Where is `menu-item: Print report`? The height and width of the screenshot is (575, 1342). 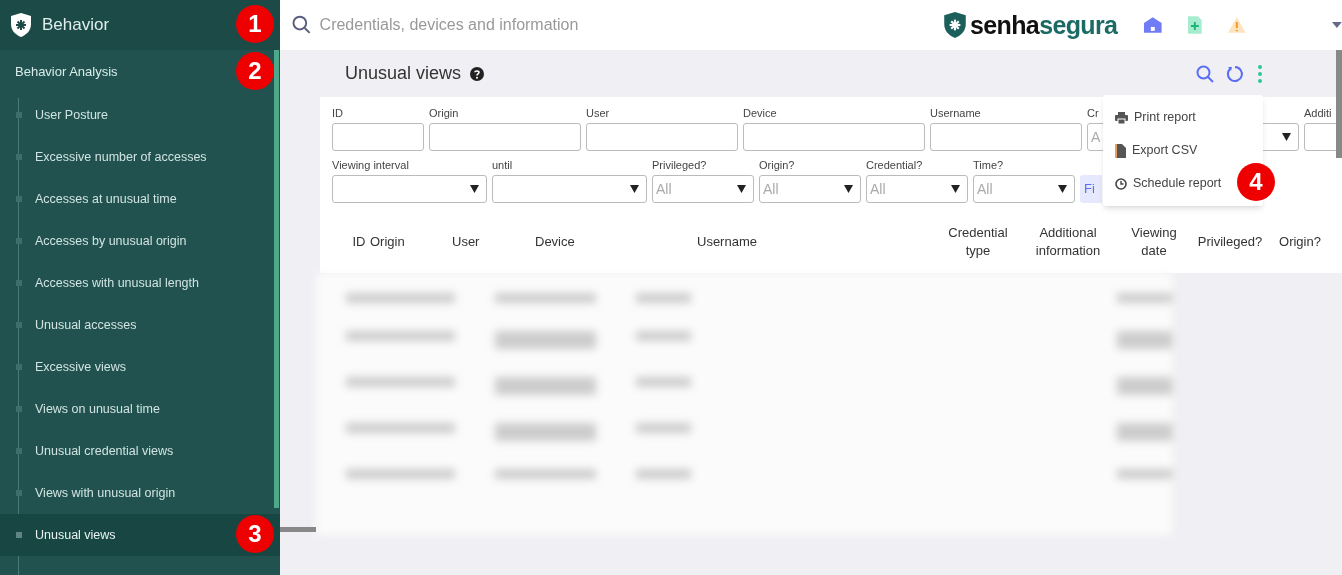 menu-item: Print report is located at coordinates (1165, 117).